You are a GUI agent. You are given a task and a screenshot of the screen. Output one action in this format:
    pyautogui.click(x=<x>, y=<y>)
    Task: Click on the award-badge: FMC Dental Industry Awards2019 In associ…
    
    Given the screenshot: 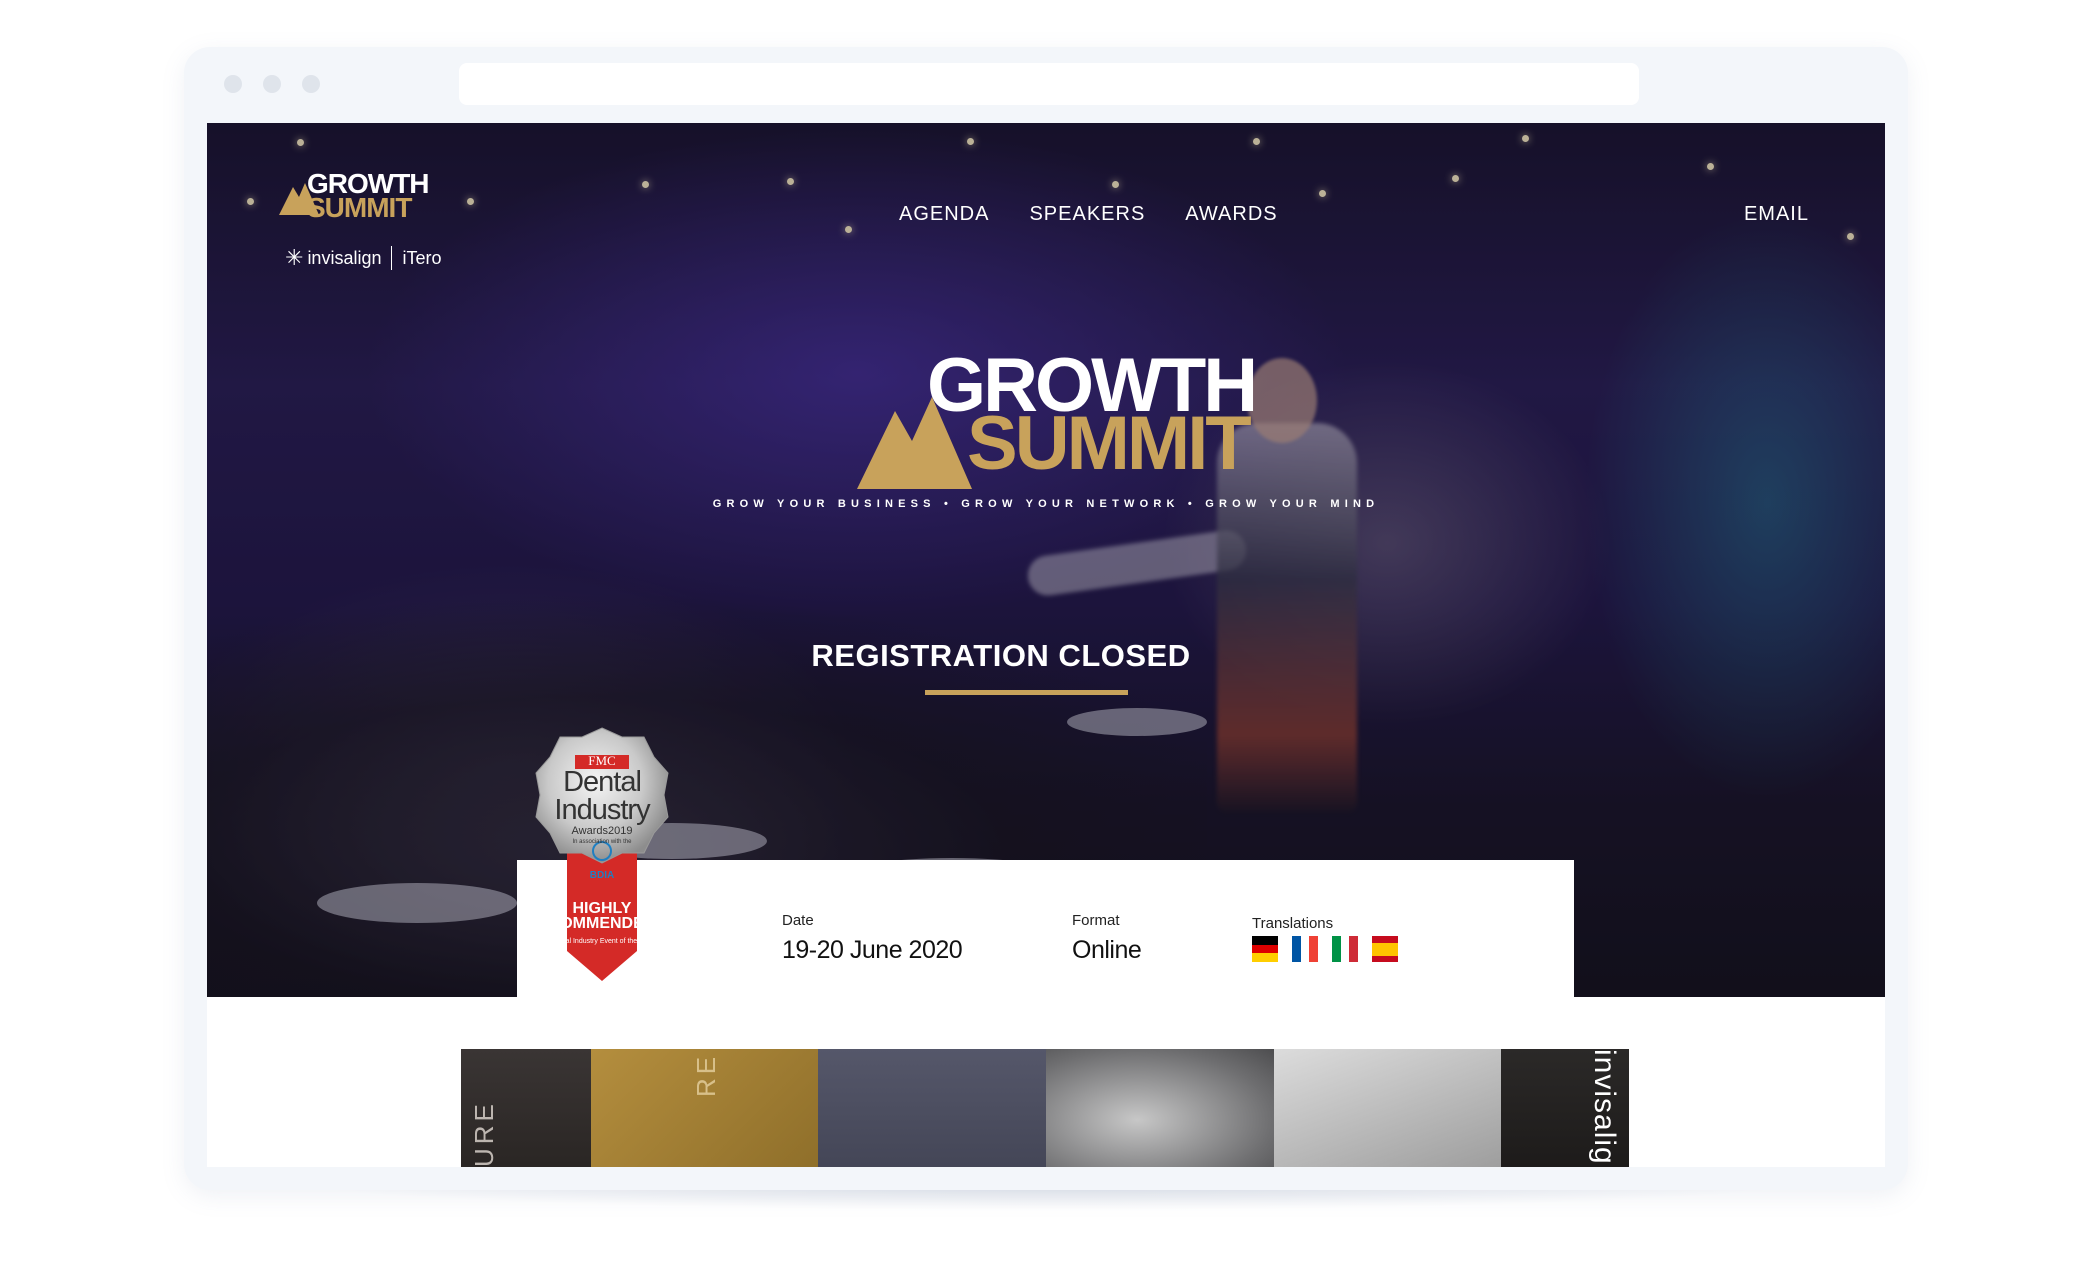 What is the action you would take?
    pyautogui.click(x=632, y=860)
    